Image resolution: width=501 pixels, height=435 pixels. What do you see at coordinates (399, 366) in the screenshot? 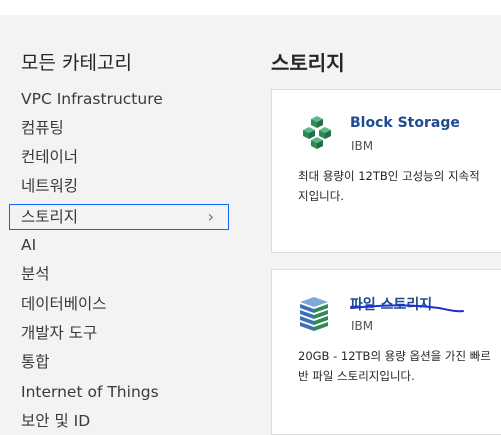
I see `card-description: 20GB - 12TB의 용량 옵션을 가진 빠르 반 파일 스토리지입니다.` at bounding box center [399, 366].